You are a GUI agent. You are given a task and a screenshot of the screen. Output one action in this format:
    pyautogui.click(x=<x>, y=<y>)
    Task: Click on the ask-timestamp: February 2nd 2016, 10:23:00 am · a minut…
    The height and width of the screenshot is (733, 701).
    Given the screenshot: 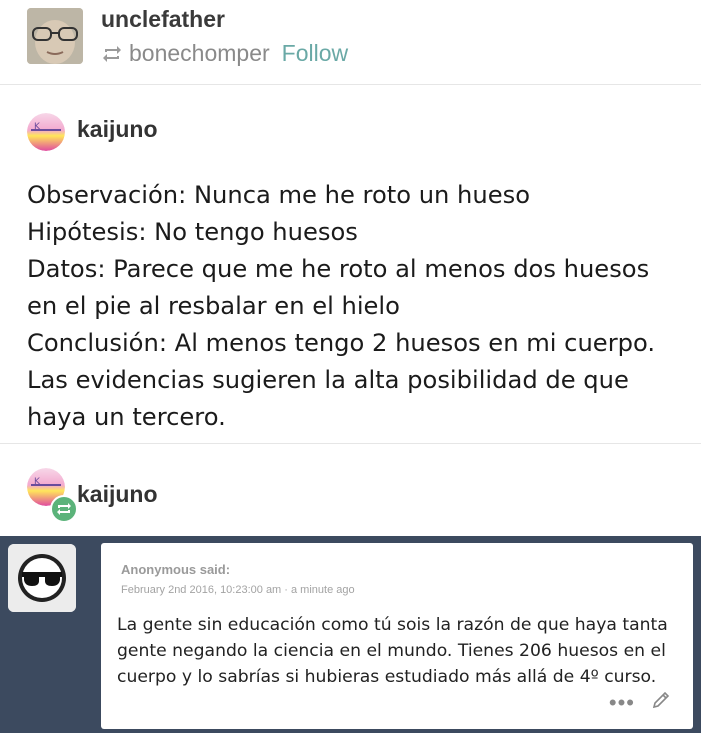 What is the action you would take?
    pyautogui.click(x=238, y=590)
    